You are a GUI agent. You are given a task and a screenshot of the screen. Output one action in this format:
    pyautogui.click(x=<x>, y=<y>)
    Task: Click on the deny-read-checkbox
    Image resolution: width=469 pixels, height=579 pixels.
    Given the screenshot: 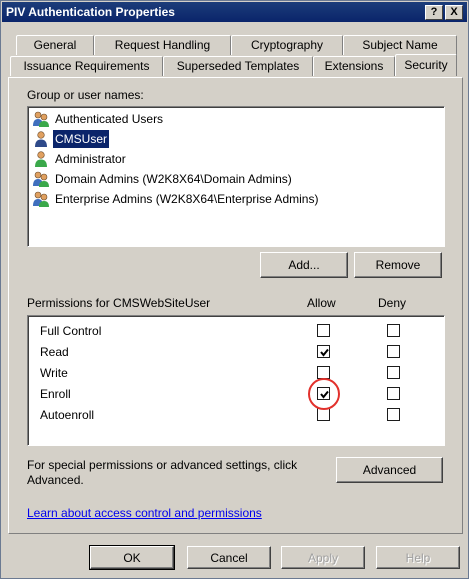 What is the action you would take?
    pyautogui.click(x=393, y=351)
    